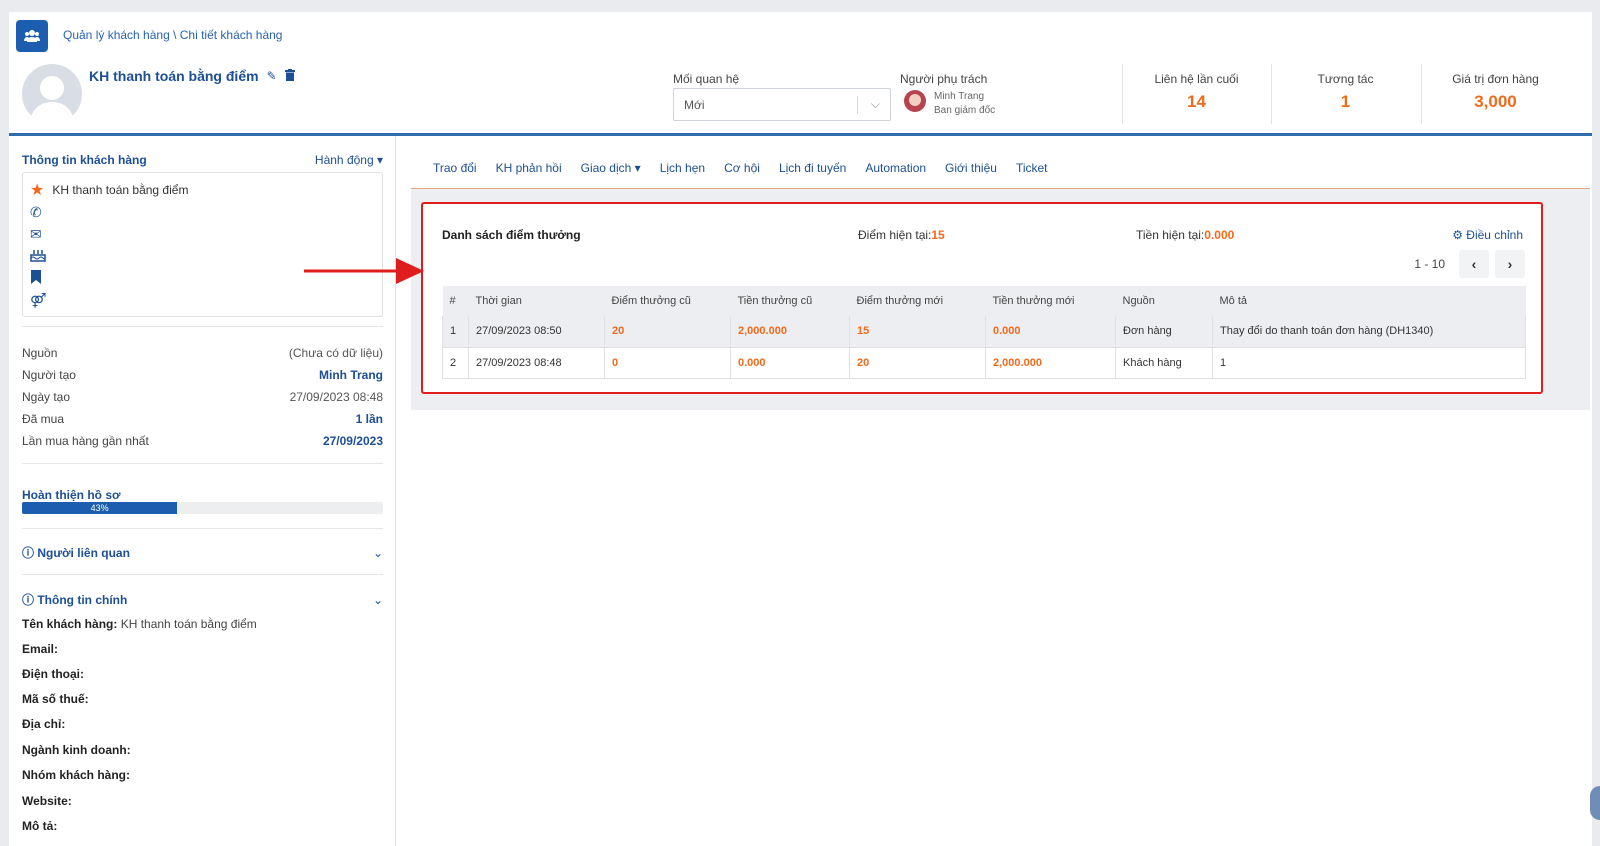  I want to click on owner-avatar, so click(915, 101).